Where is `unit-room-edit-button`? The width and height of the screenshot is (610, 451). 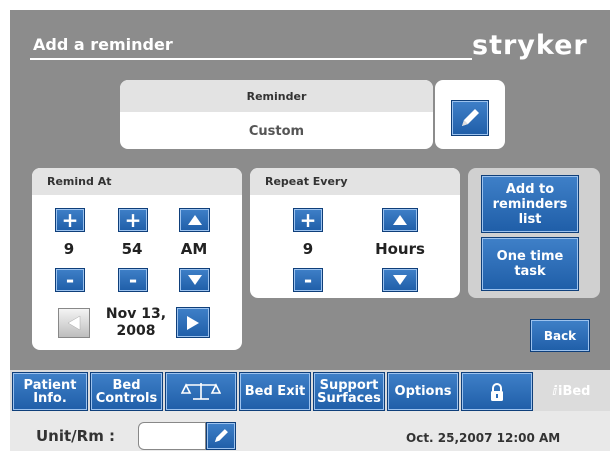 unit-room-edit-button is located at coordinates (221, 436).